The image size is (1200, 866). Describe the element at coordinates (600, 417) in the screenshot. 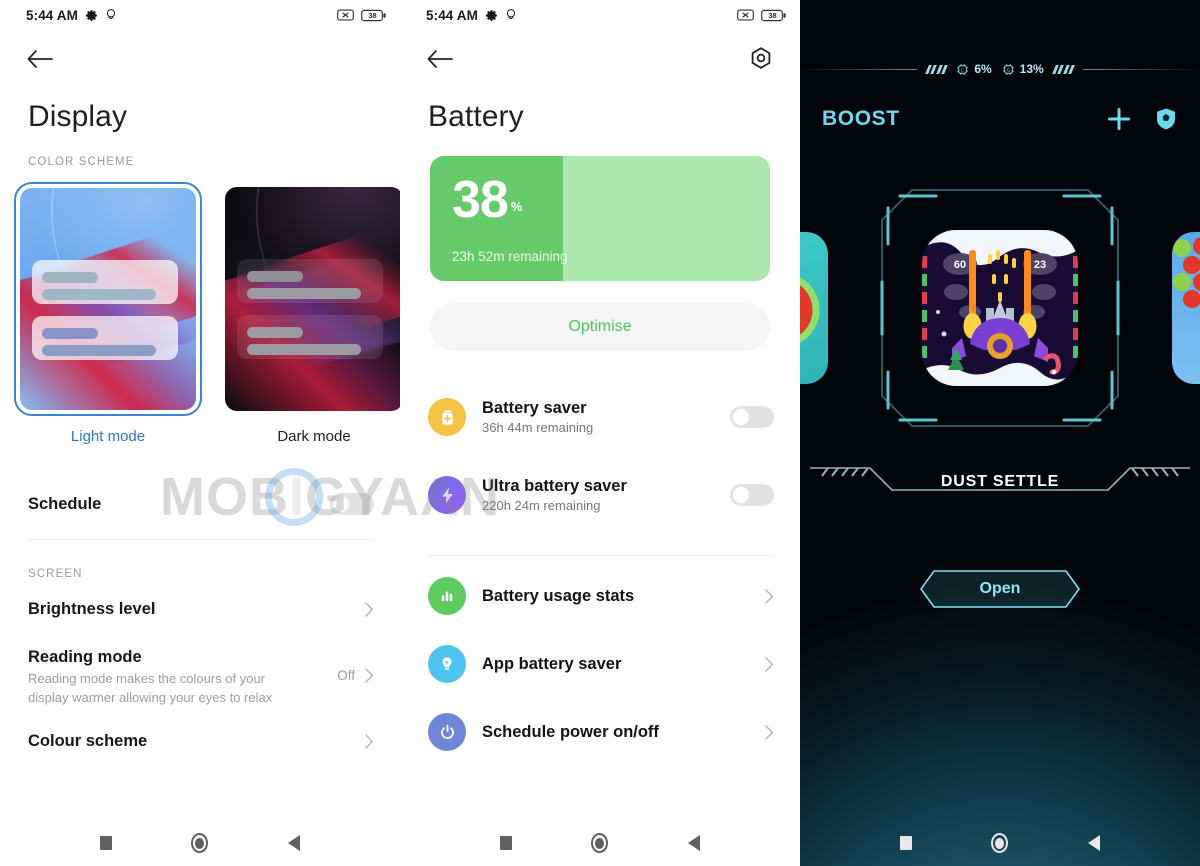

I see `row-battery-saver: Battery saver 36h 44m remaining` at that location.